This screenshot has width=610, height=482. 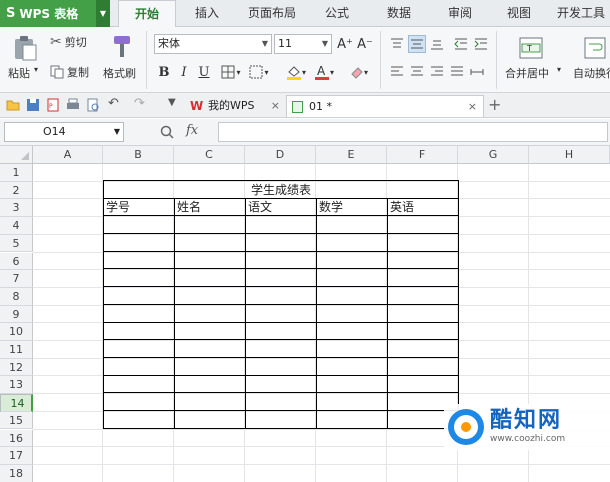 I want to click on row-header: 17, so click(x=16, y=456).